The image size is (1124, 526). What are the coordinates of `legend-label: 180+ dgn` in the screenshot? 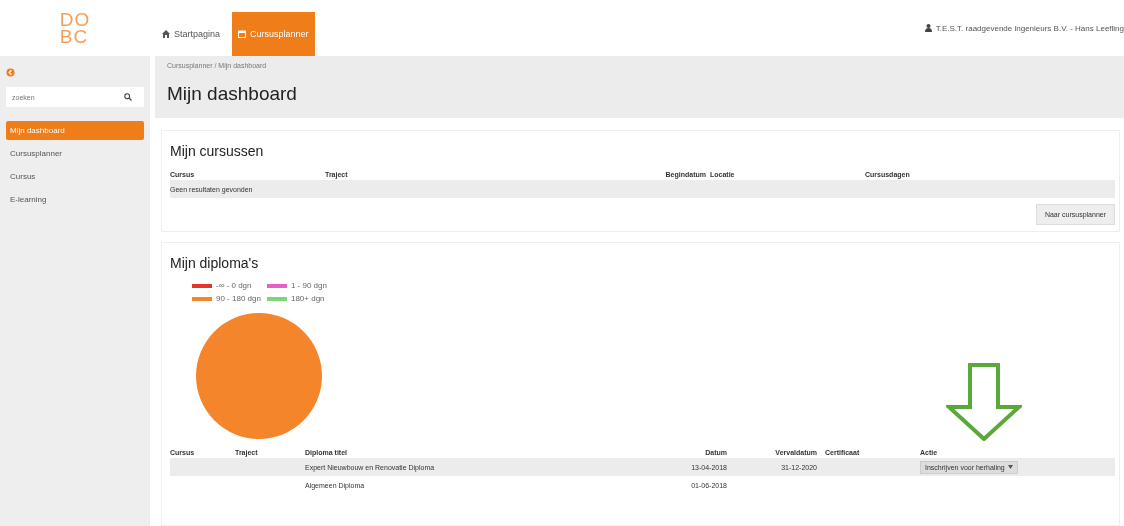 It's located at (307, 298).